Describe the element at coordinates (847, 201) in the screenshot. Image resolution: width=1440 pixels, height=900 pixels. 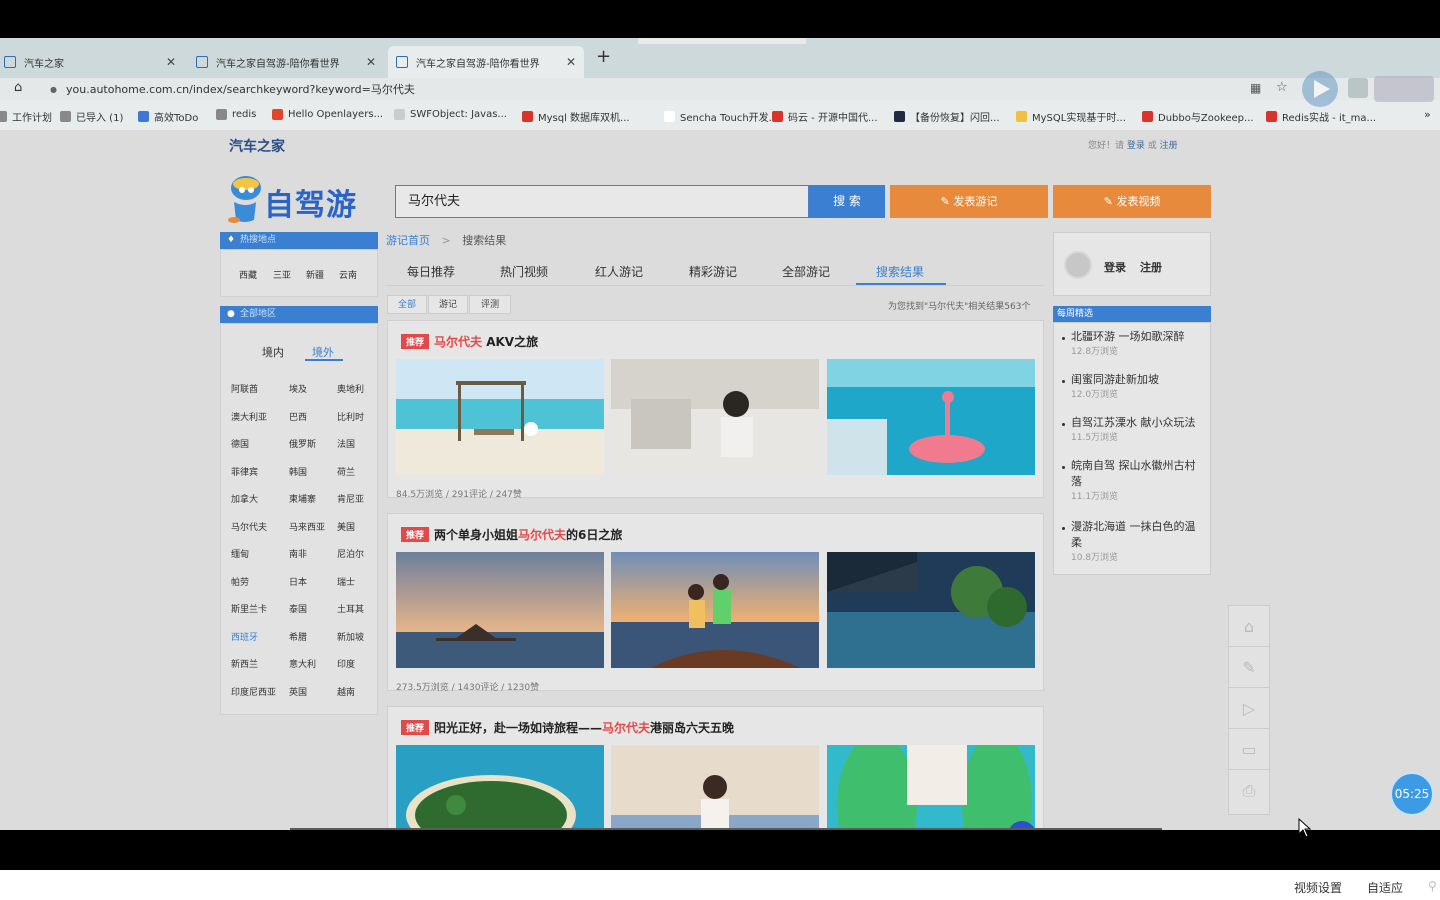
I see `search-button: 搜 索` at that location.